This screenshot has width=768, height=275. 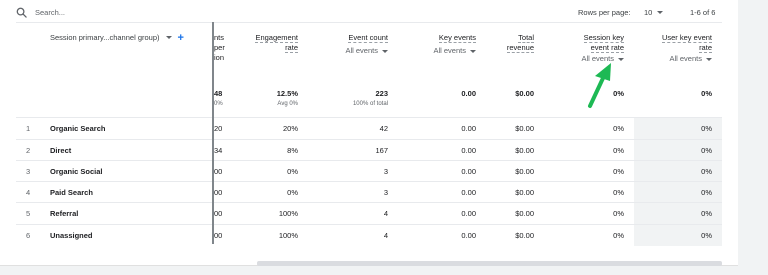 What do you see at coordinates (219, 37) in the screenshot?
I see `partial-header-line: nts` at bounding box center [219, 37].